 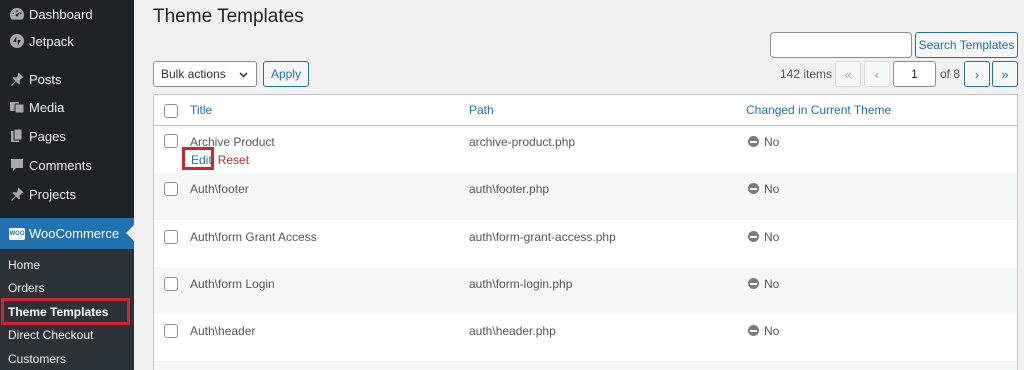 I want to click on comments-icon, so click(x=17, y=165).